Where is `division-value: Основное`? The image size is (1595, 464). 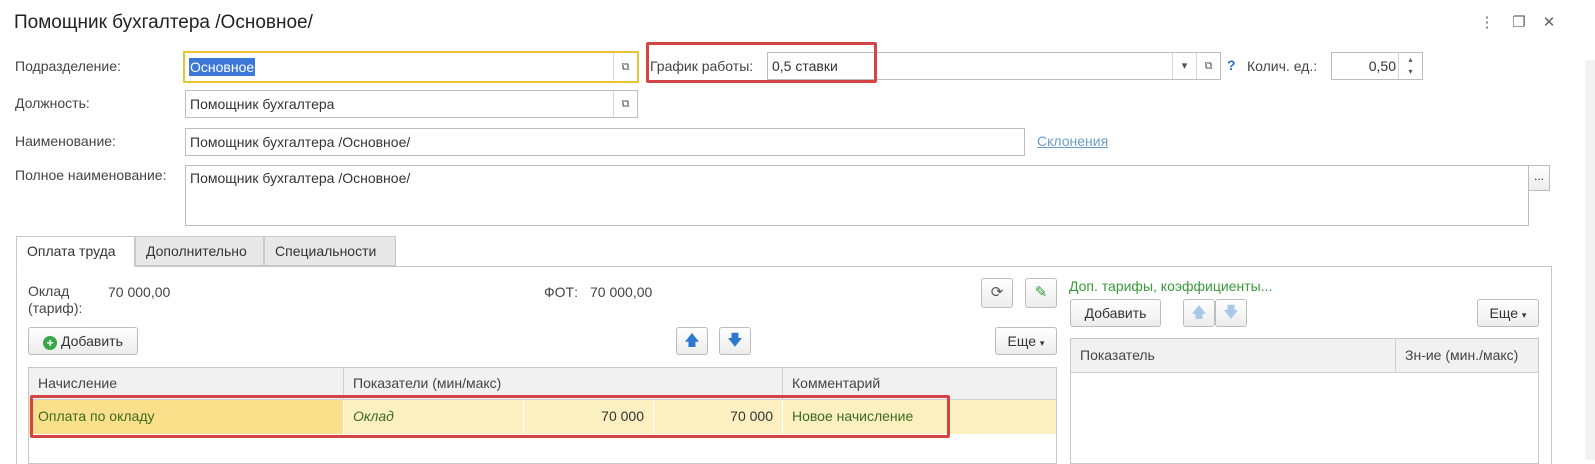 division-value: Основное is located at coordinates (222, 67).